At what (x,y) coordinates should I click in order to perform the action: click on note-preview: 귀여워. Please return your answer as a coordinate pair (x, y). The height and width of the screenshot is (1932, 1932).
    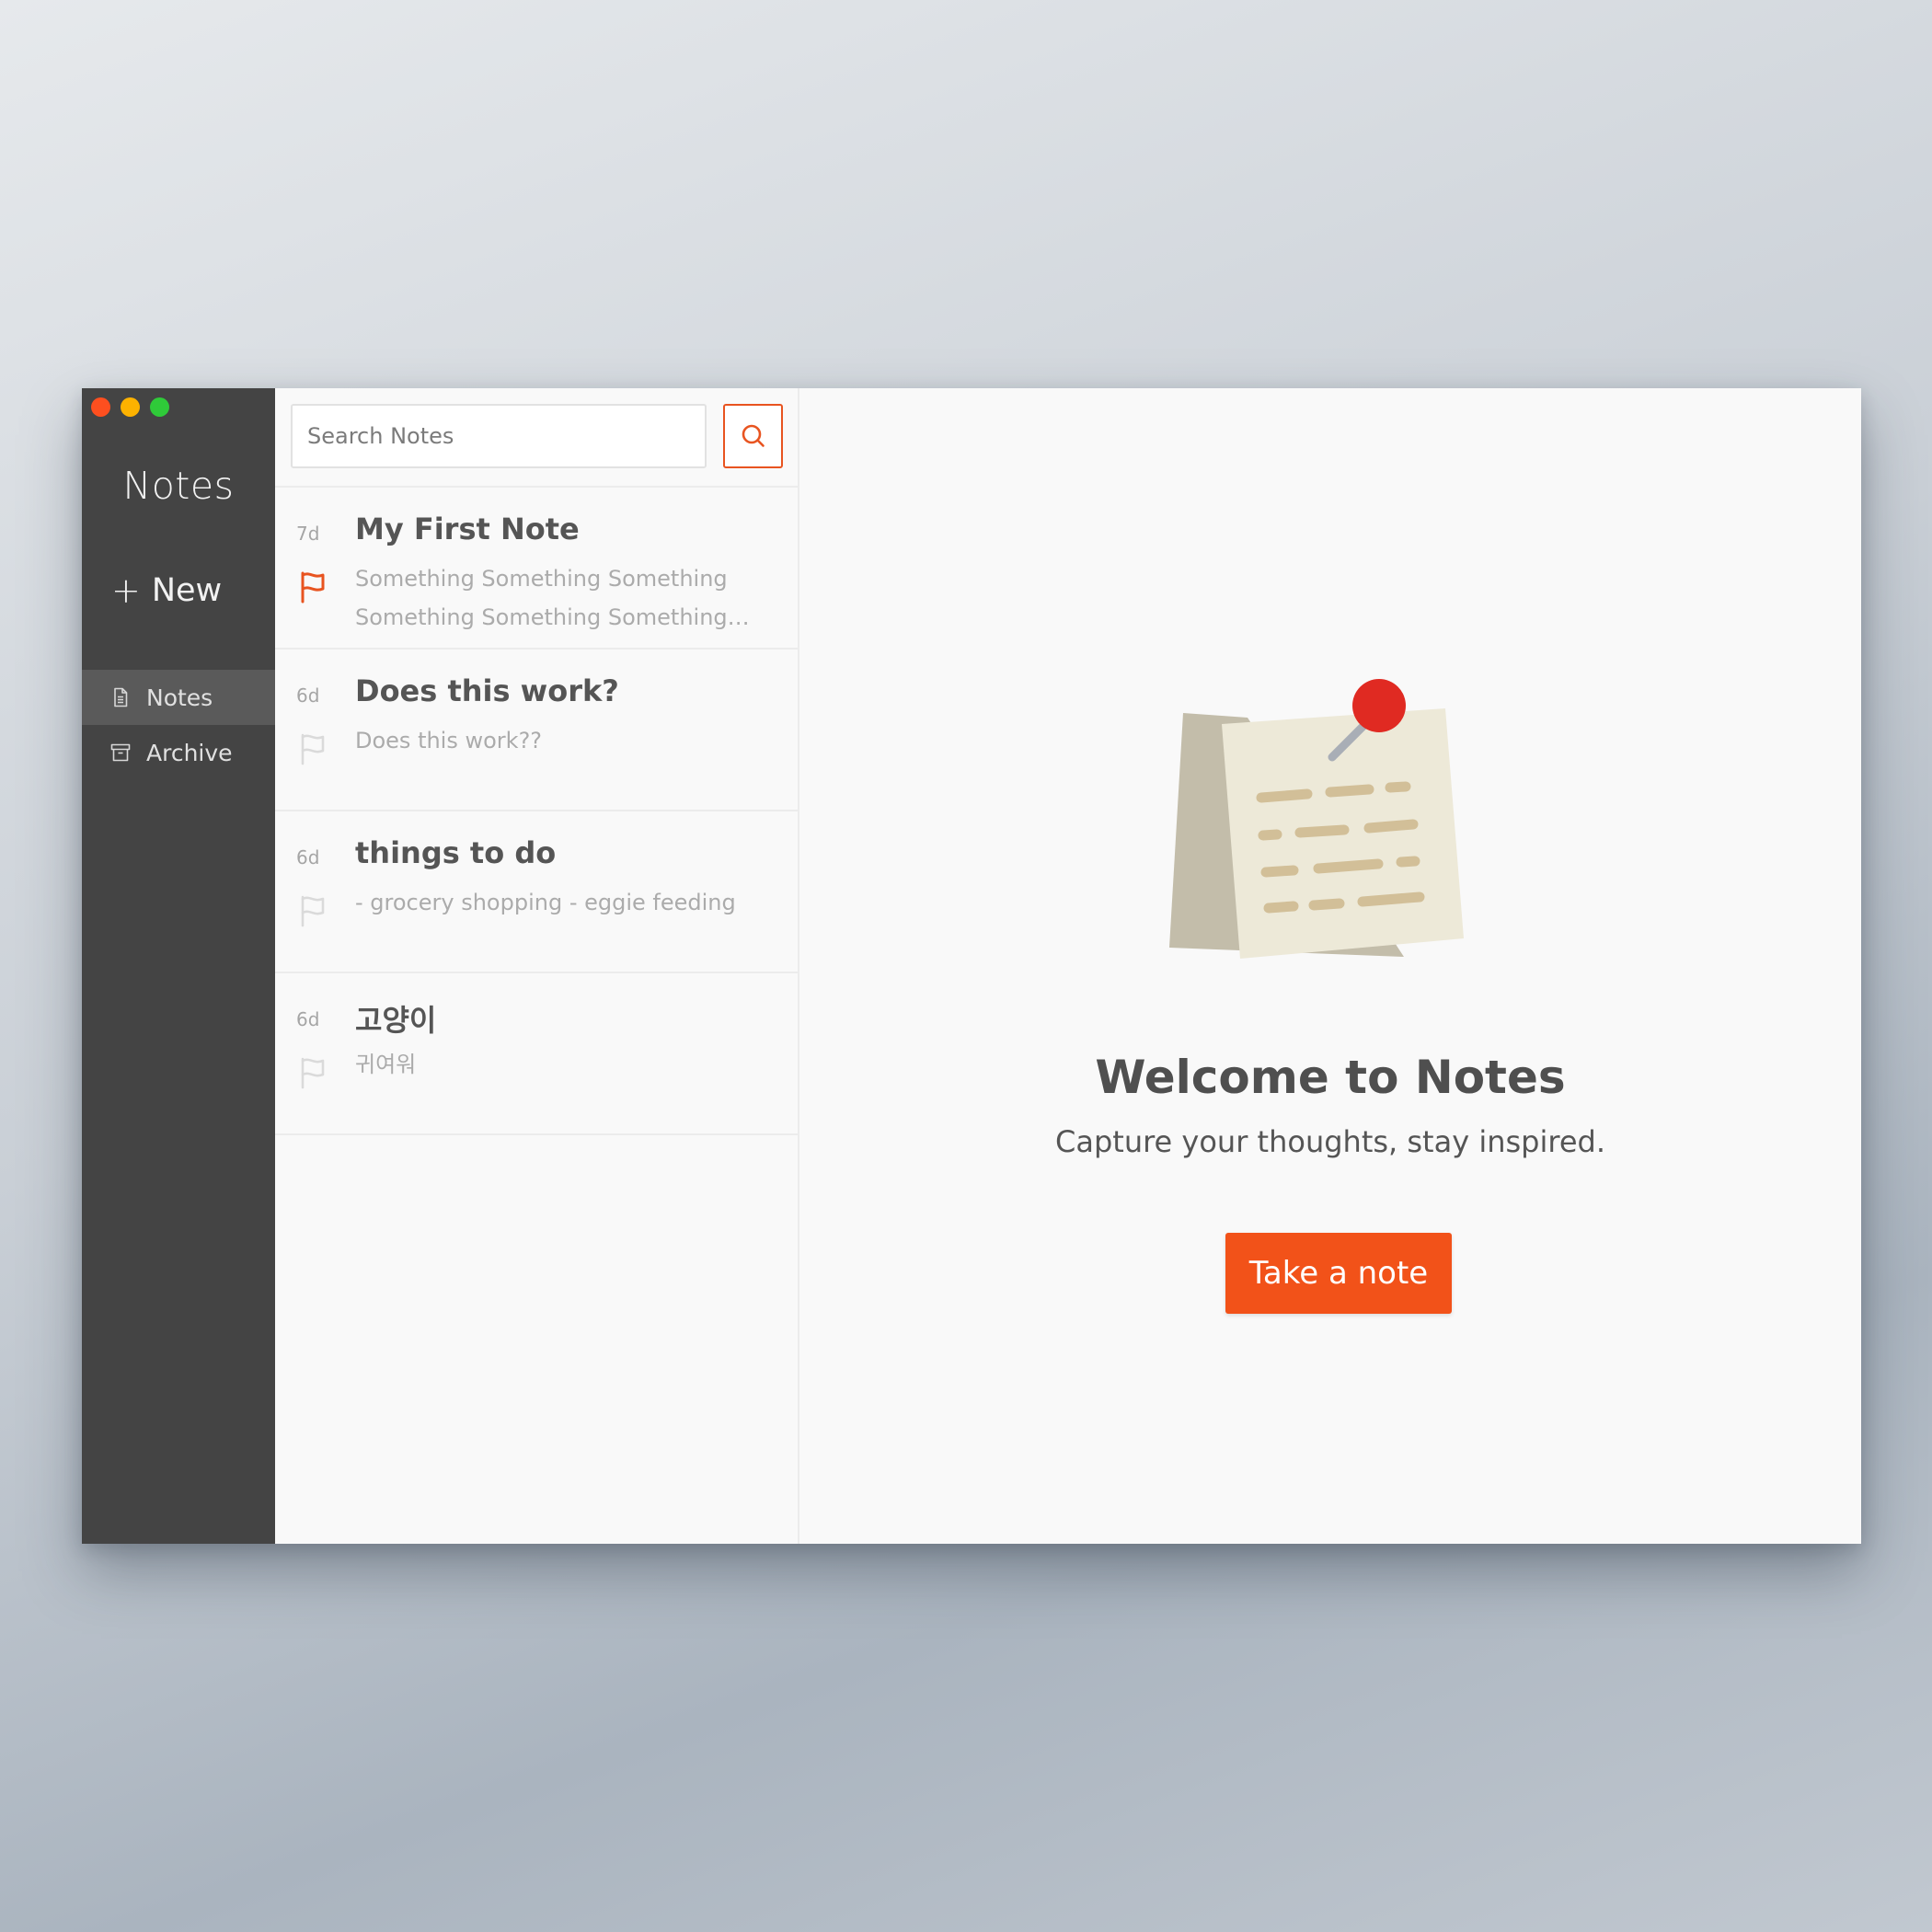
    Looking at the image, I should click on (386, 1064).